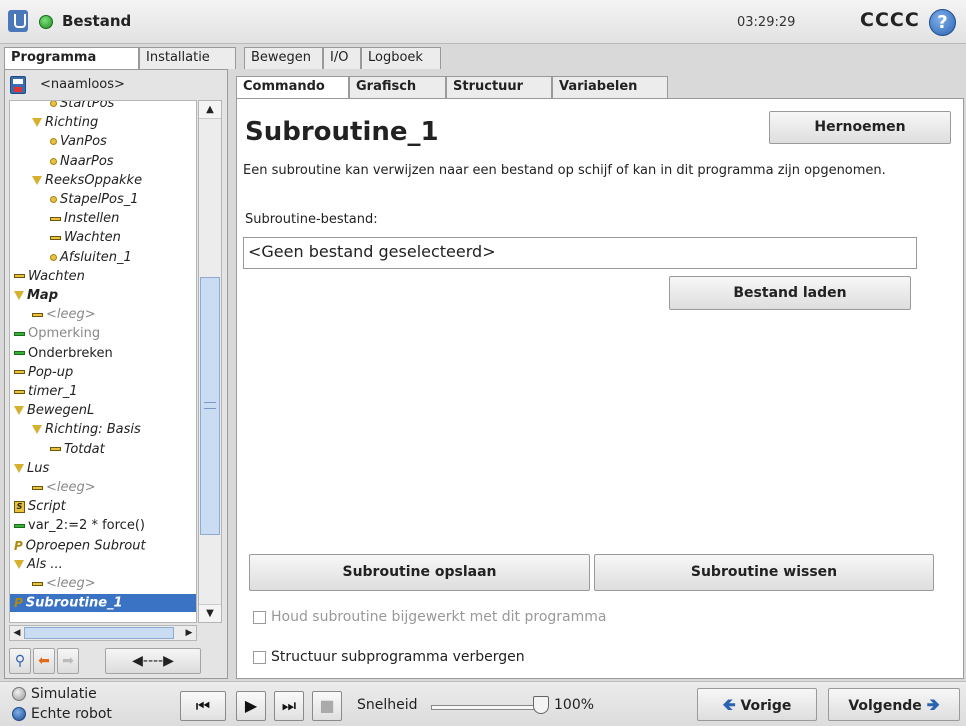  Describe the element at coordinates (283, 58) in the screenshot. I see `tab-bewegen: Bewegen` at that location.